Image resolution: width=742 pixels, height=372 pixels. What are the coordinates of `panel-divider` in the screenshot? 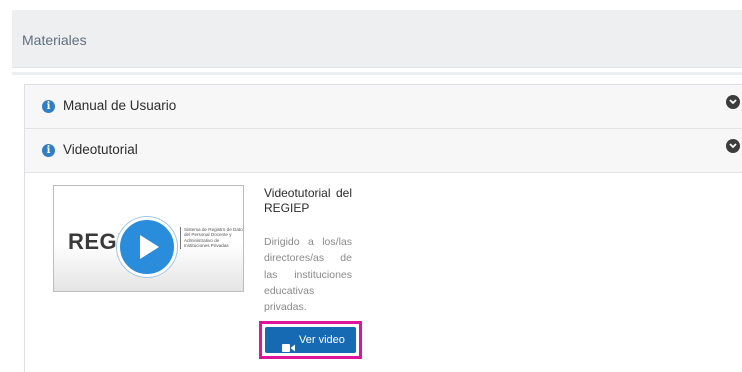 It's located at (377, 73).